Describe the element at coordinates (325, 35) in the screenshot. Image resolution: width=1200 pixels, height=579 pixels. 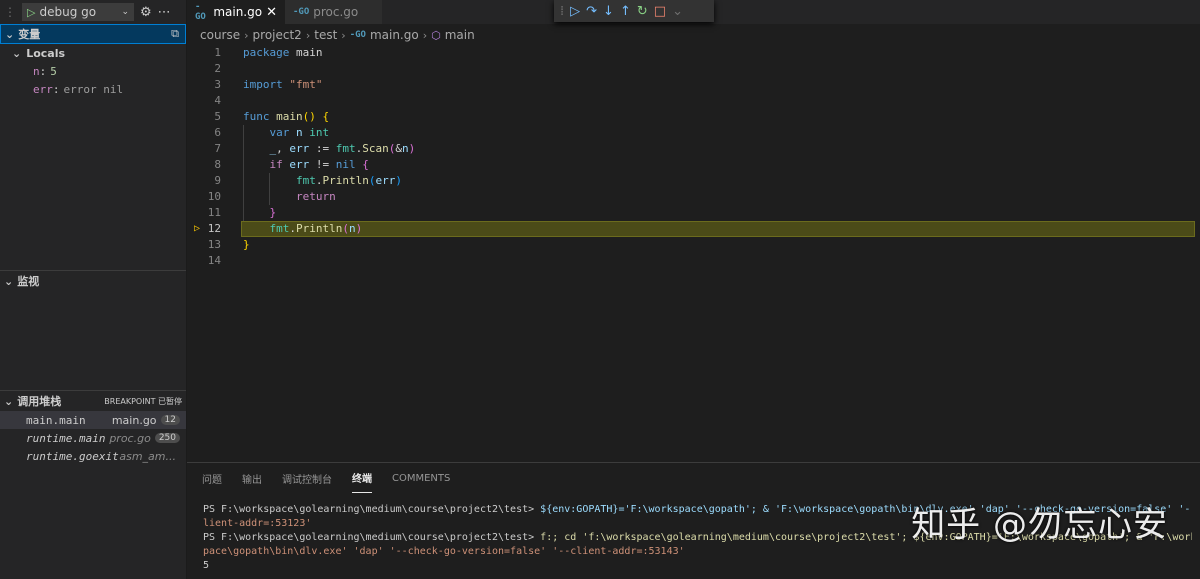
I see `breadcrumb-item: test` at that location.